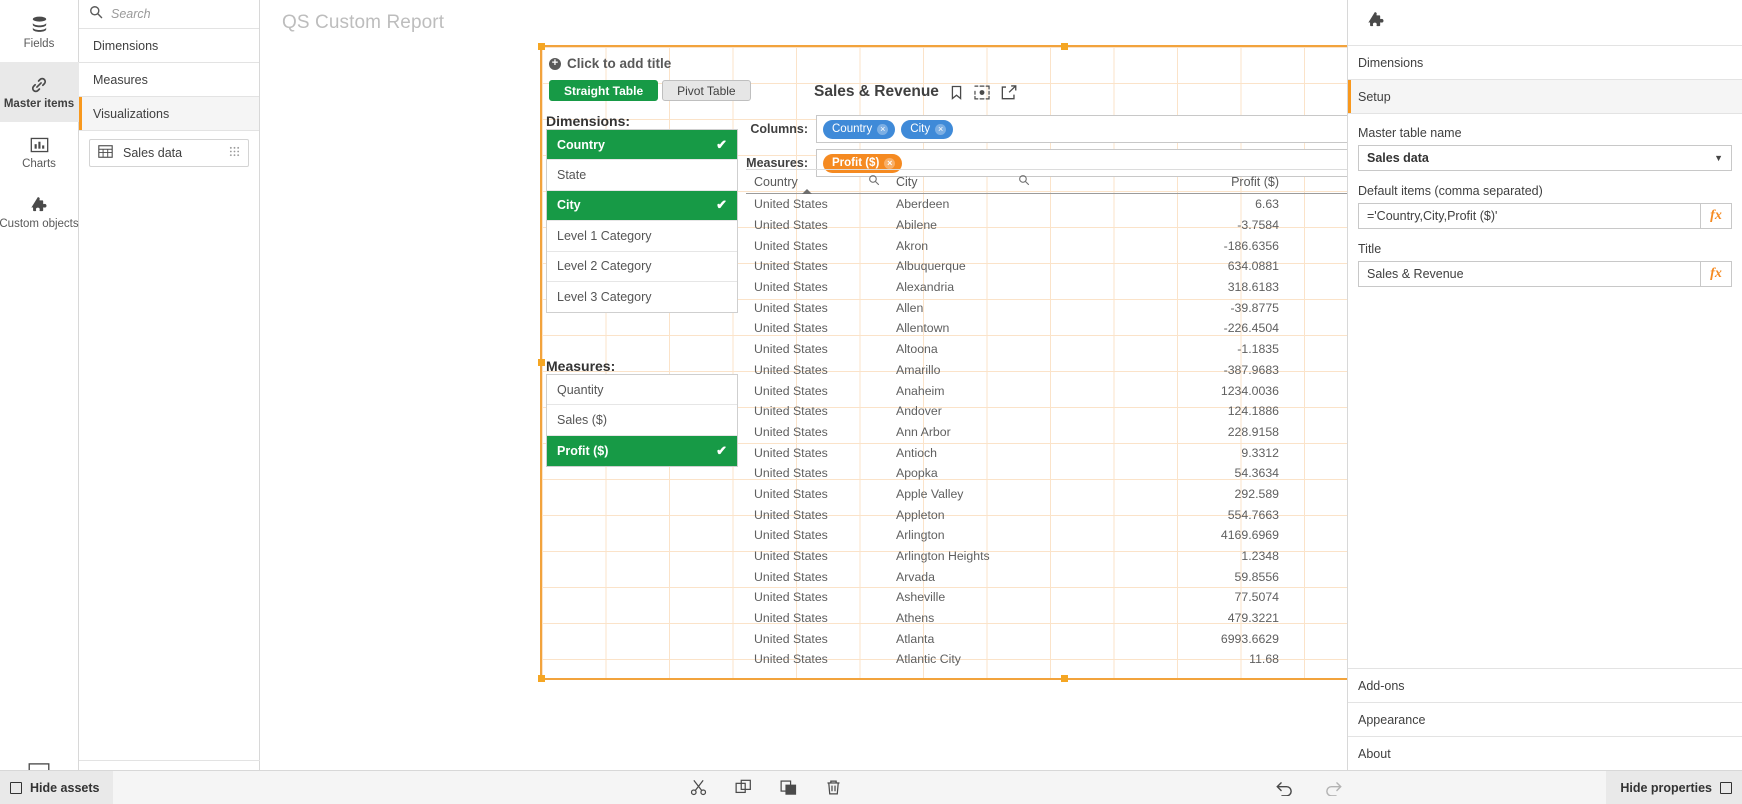 This screenshot has width=1742, height=804. What do you see at coordinates (1545, 158) in the screenshot?
I see `master-table-name-select: Sales data ▼` at bounding box center [1545, 158].